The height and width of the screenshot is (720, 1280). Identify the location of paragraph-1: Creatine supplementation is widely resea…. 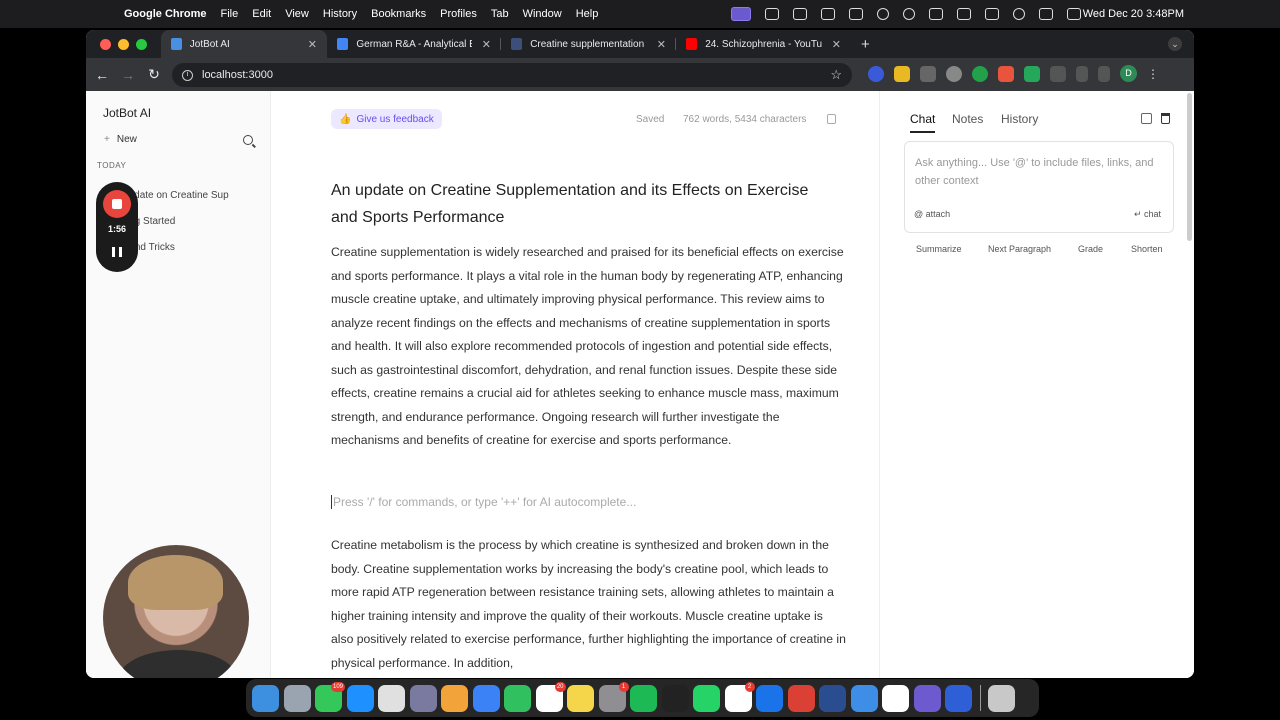
(588, 347).